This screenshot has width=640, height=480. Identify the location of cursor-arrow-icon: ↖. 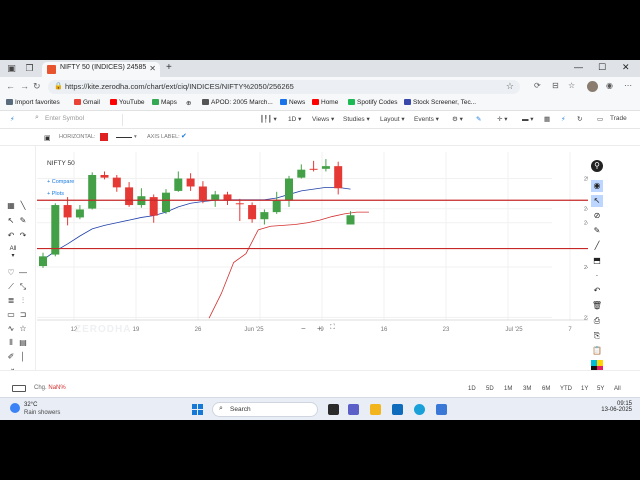
(11, 220).